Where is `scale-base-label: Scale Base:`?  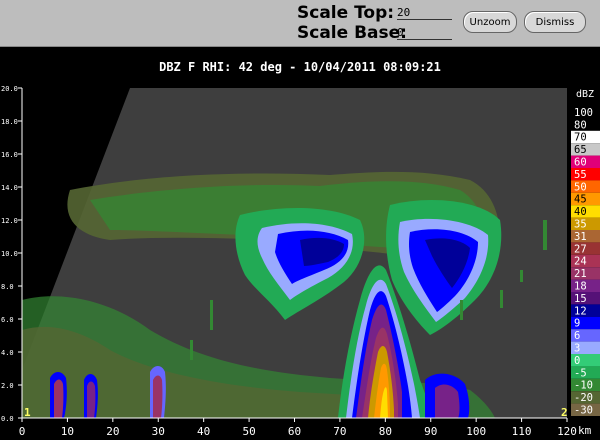 scale-base-label: Scale Base: is located at coordinates (352, 33).